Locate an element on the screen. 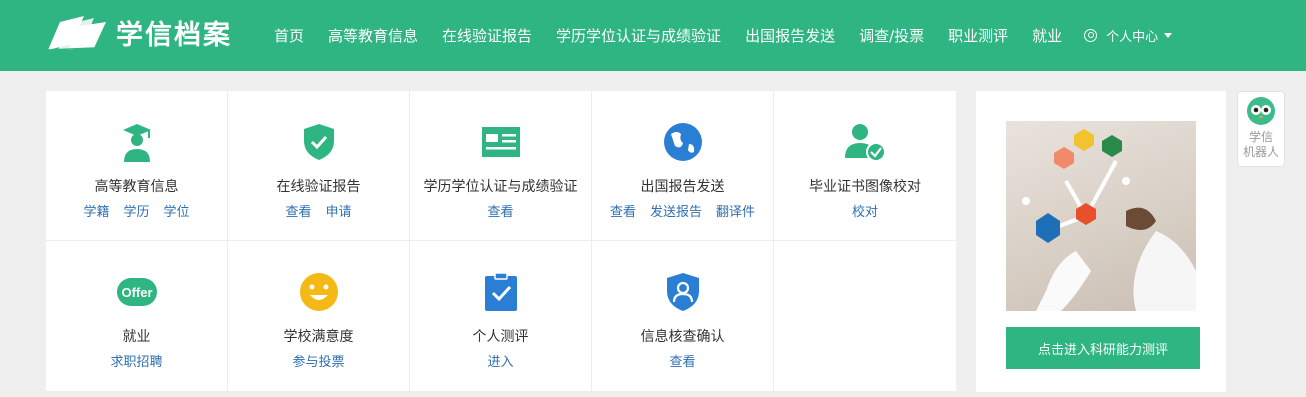  brand-name: 学信档案 is located at coordinates (174, 35).